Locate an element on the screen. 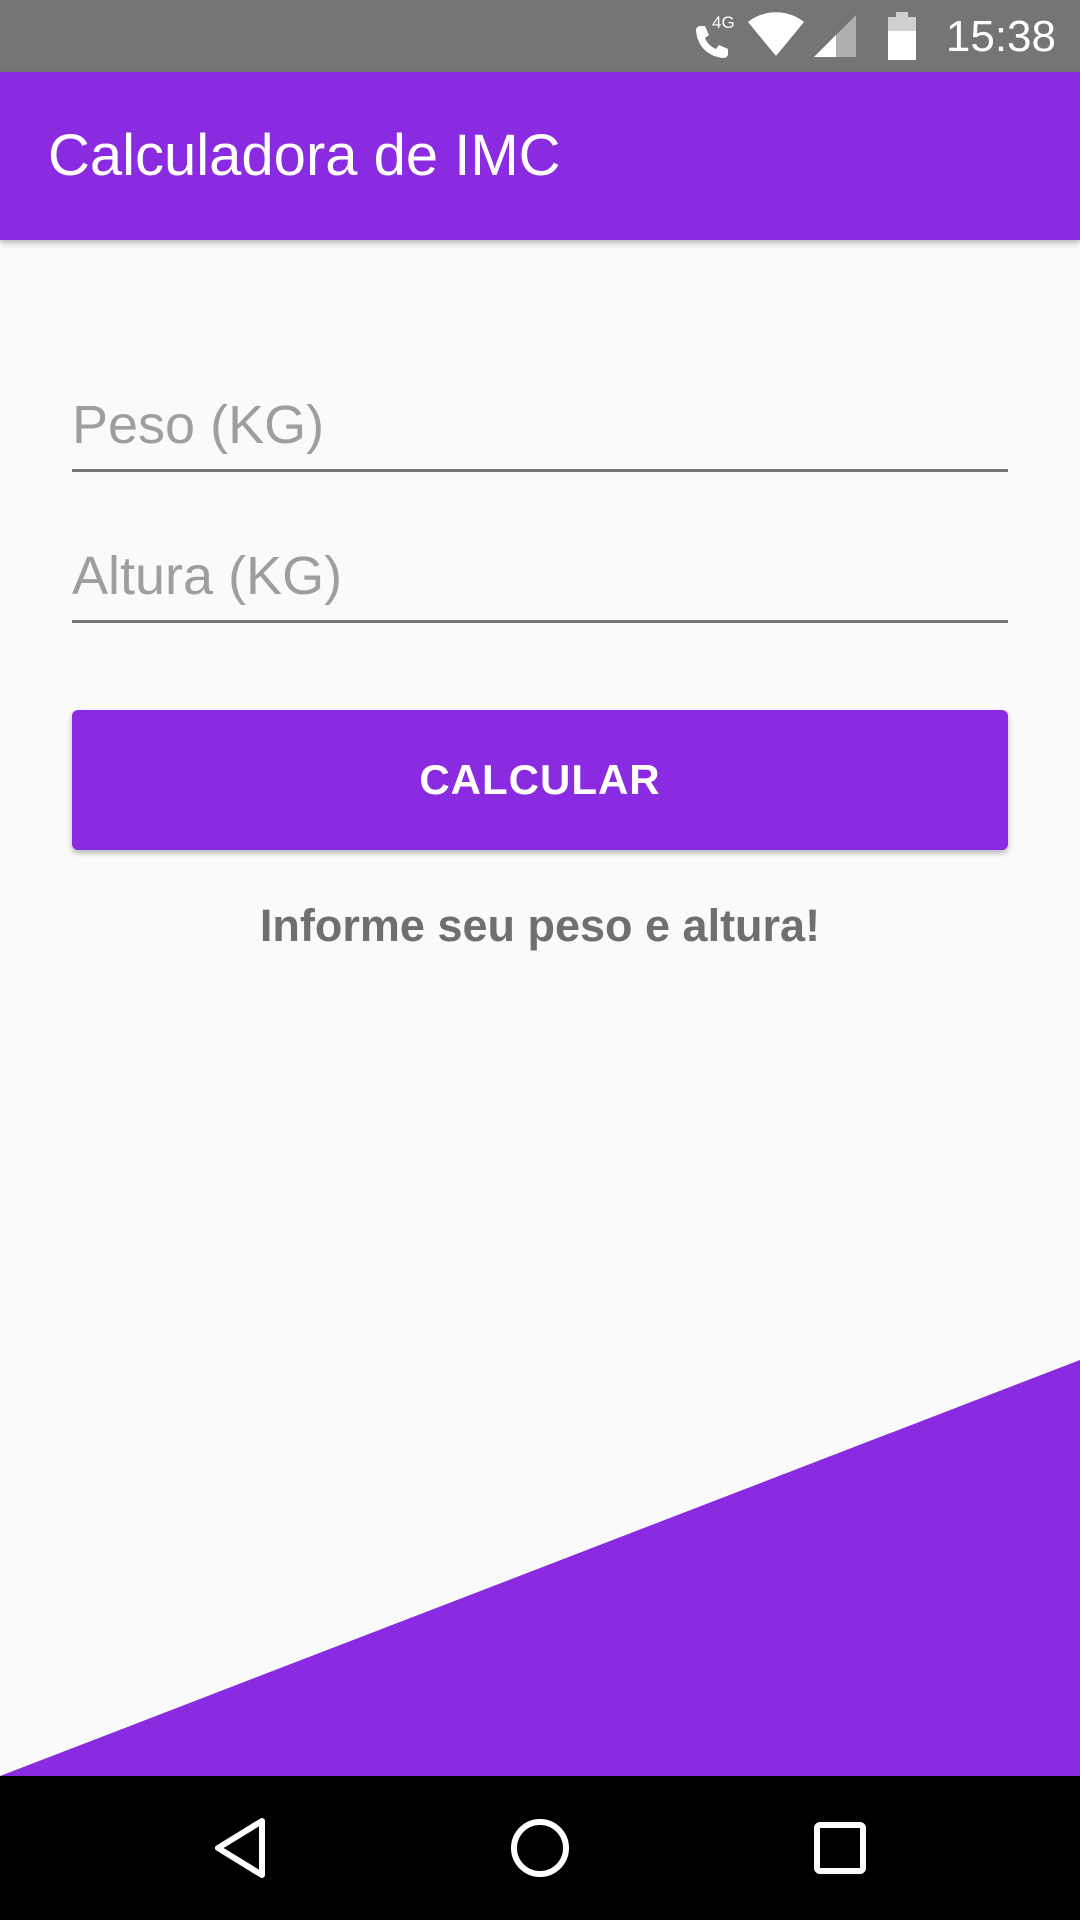  altura-input is located at coordinates (540, 577).